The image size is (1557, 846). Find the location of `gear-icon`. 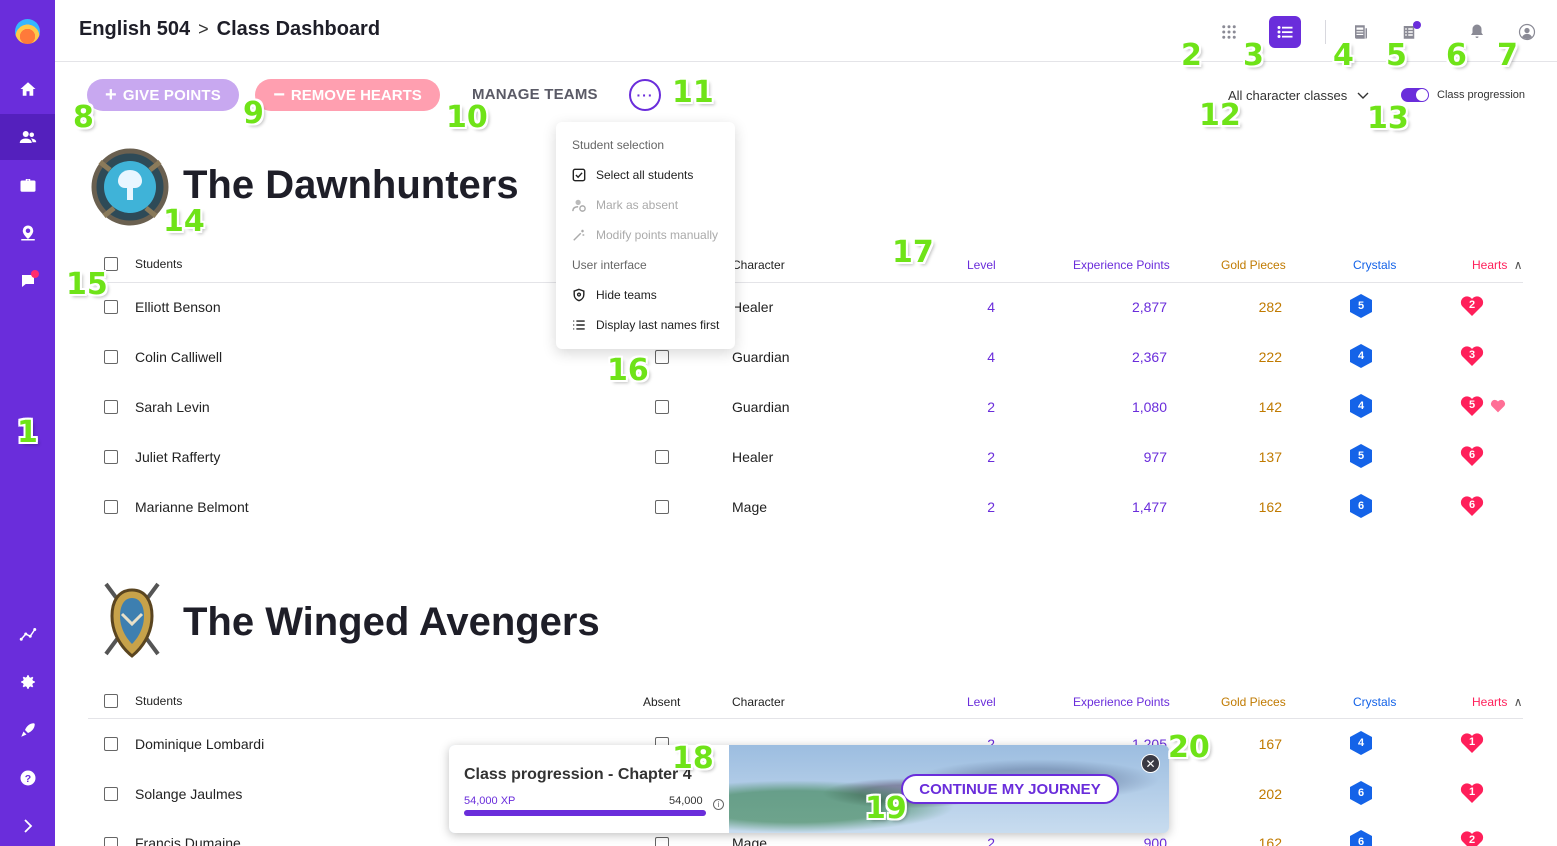

gear-icon is located at coordinates (27, 682).